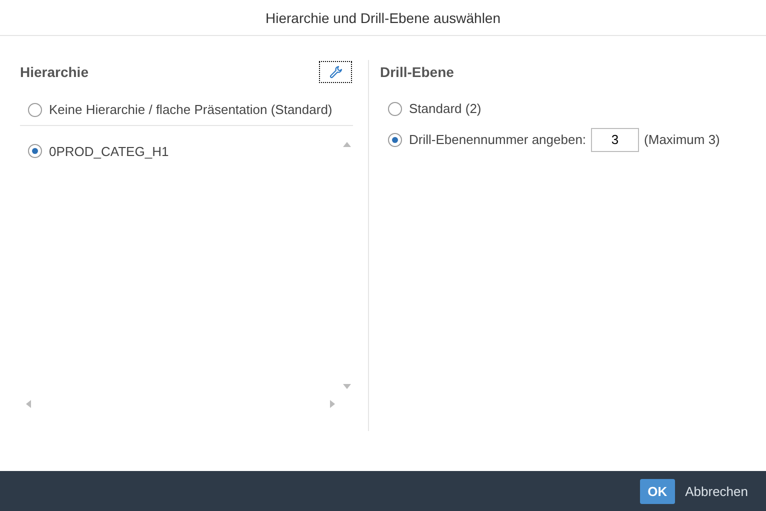  What do you see at coordinates (28, 404) in the screenshot?
I see `scroll-left-icon` at bounding box center [28, 404].